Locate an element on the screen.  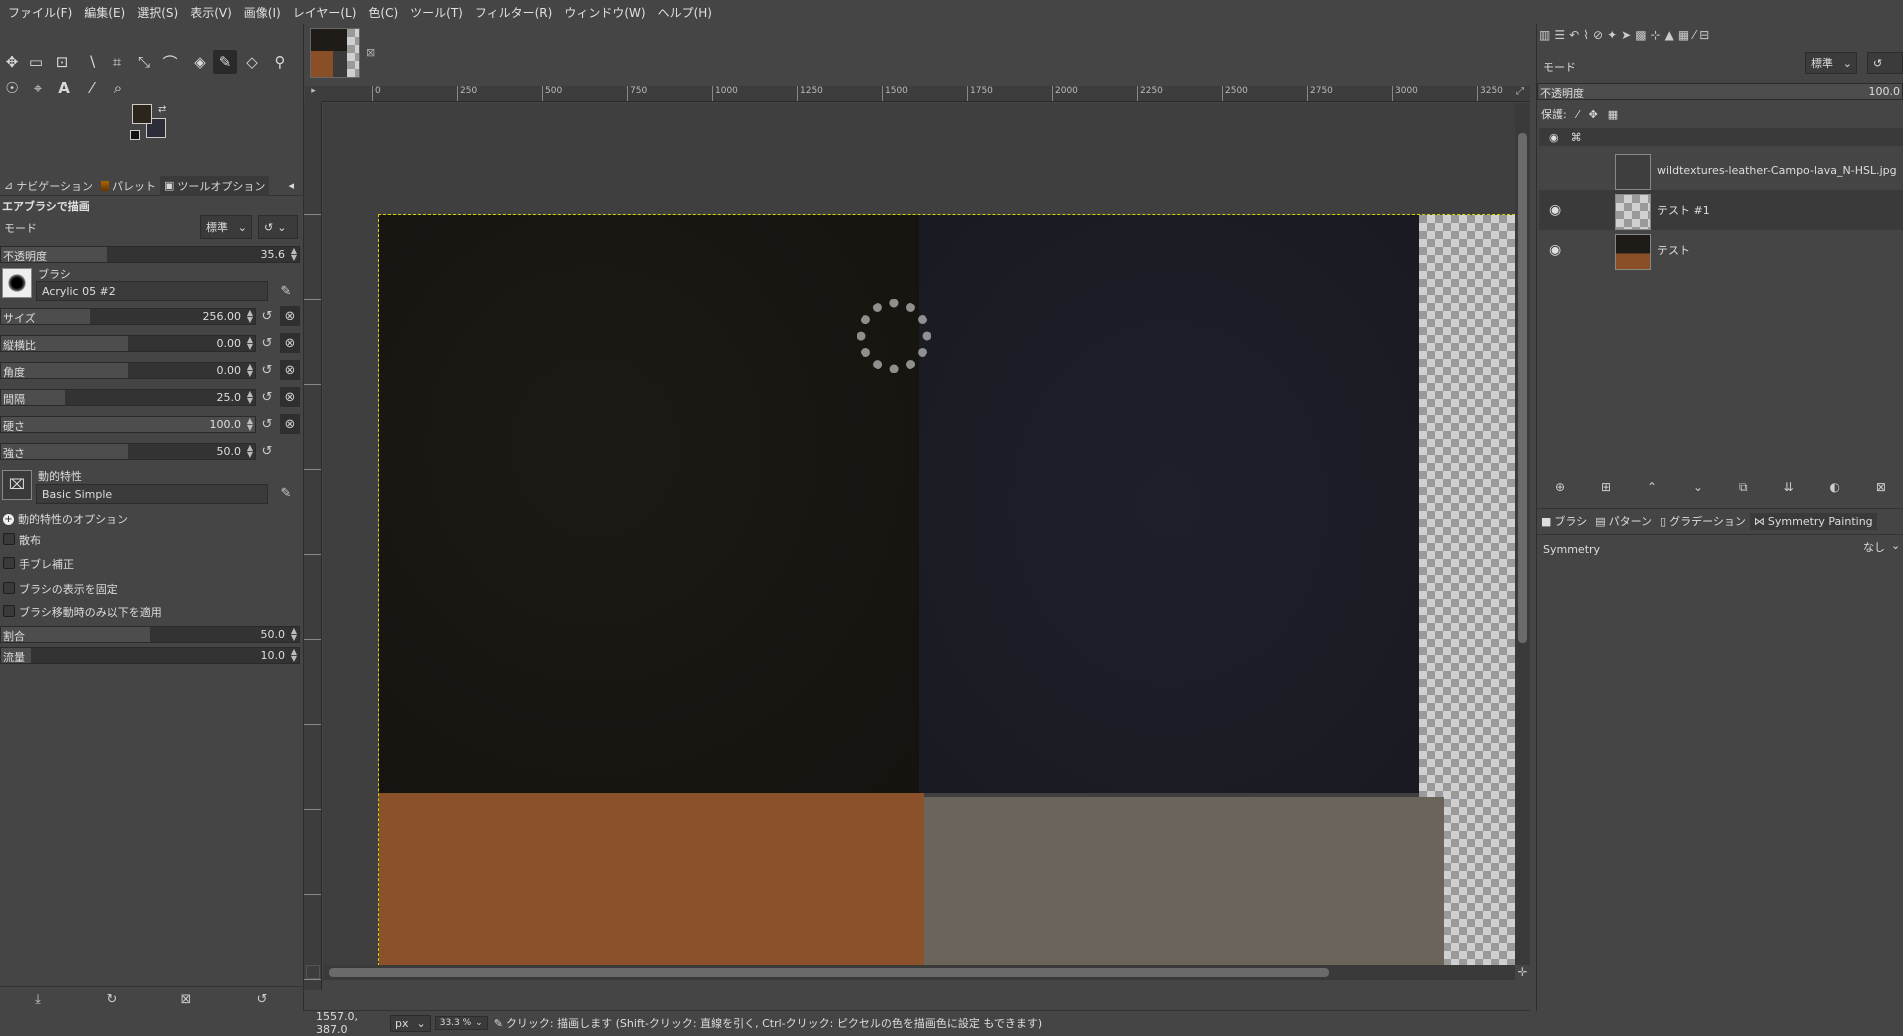
rate-slider: 割合 50.0 ▲ ▼ is located at coordinates (150, 634).